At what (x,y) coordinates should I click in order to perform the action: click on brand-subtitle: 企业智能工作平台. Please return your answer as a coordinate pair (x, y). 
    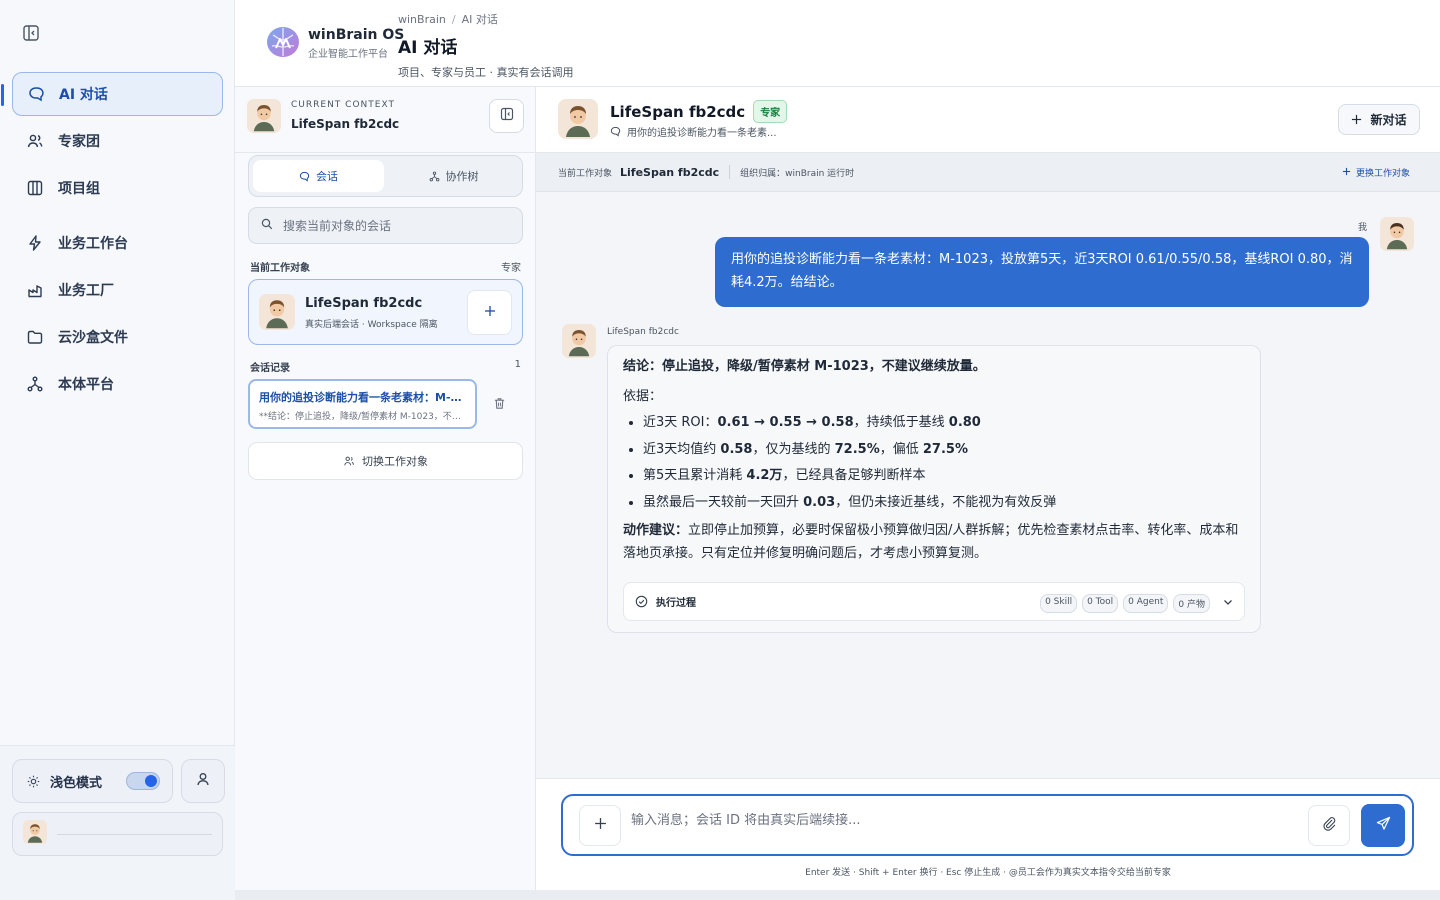
    Looking at the image, I should click on (348, 54).